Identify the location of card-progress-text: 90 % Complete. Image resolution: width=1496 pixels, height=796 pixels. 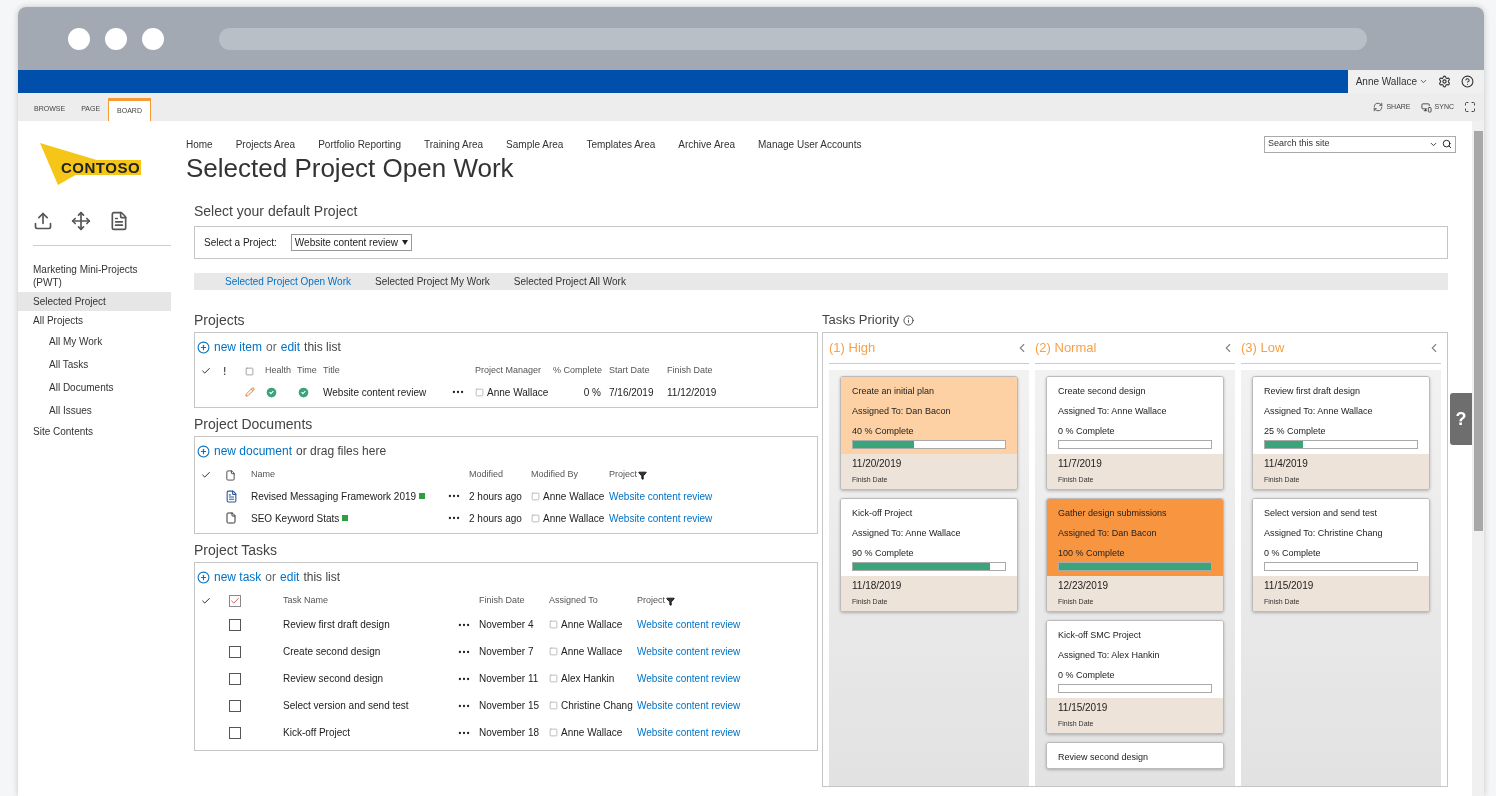
(883, 553).